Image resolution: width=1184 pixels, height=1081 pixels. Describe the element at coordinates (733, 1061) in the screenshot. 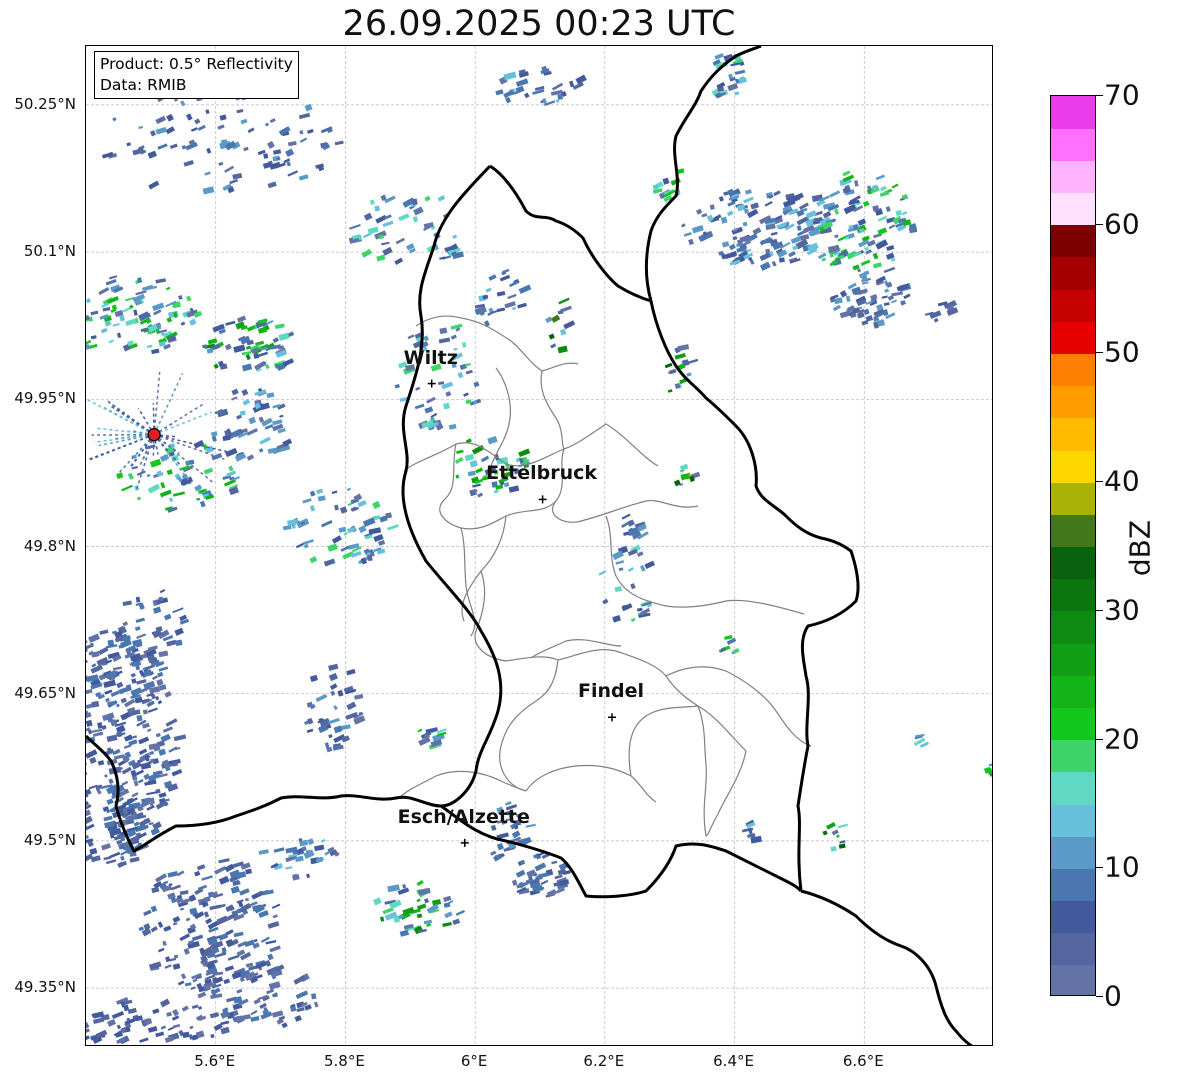

I see `lon-tick-label: 6.4°E` at that location.